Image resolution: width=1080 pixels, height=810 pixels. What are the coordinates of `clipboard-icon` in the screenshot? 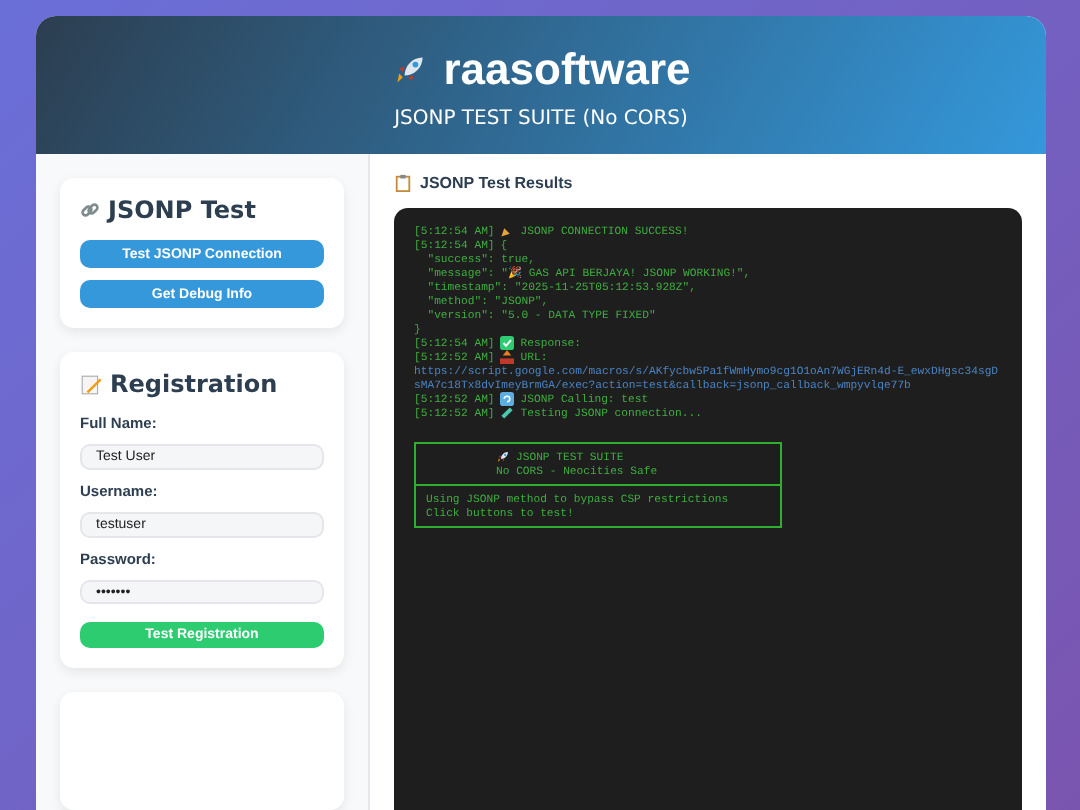 It's located at (403, 183).